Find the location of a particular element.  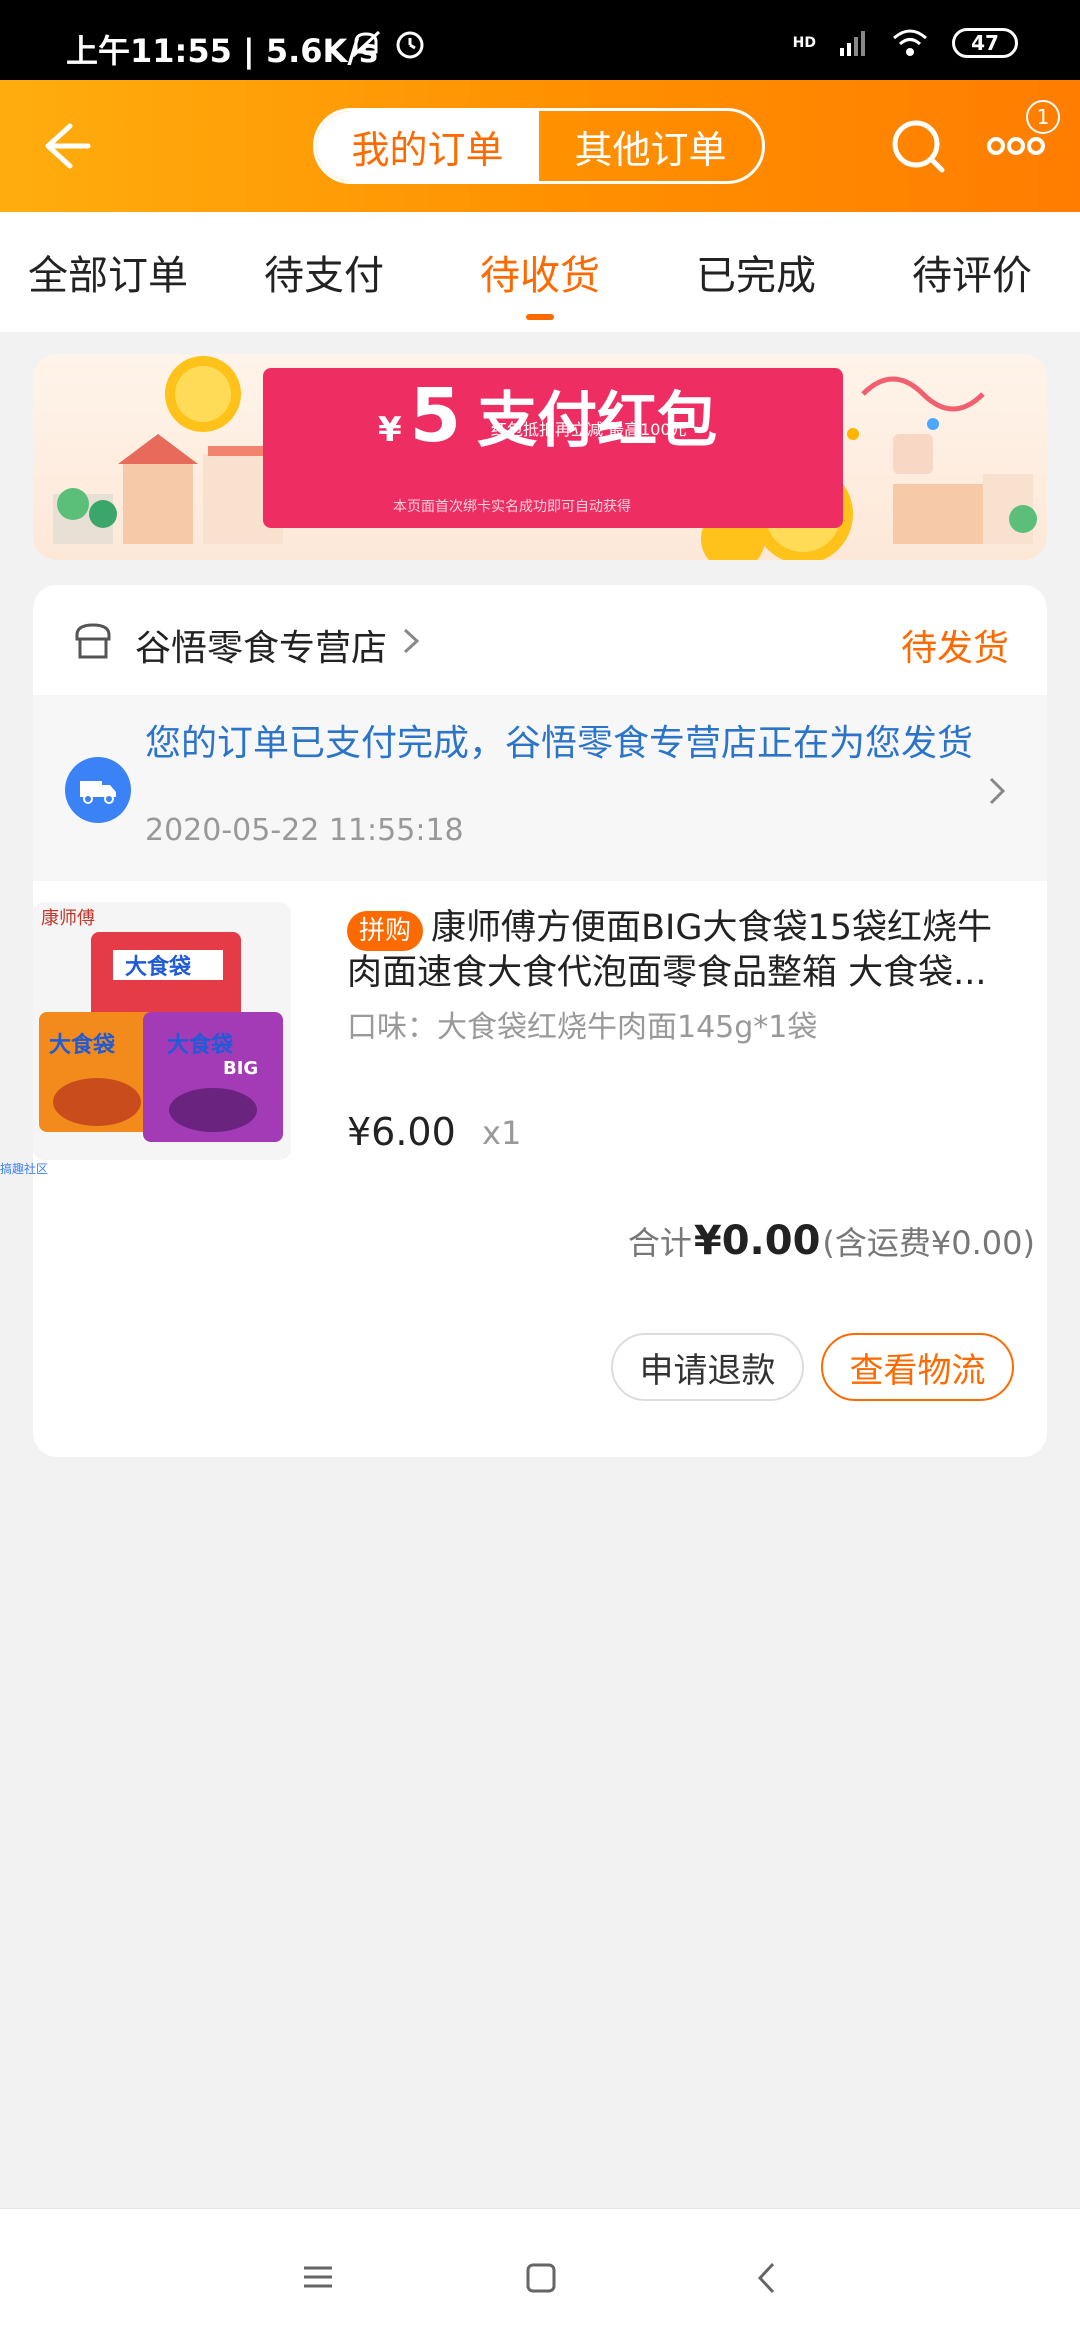

tab-other-orders: 其他订单 is located at coordinates (650, 146).